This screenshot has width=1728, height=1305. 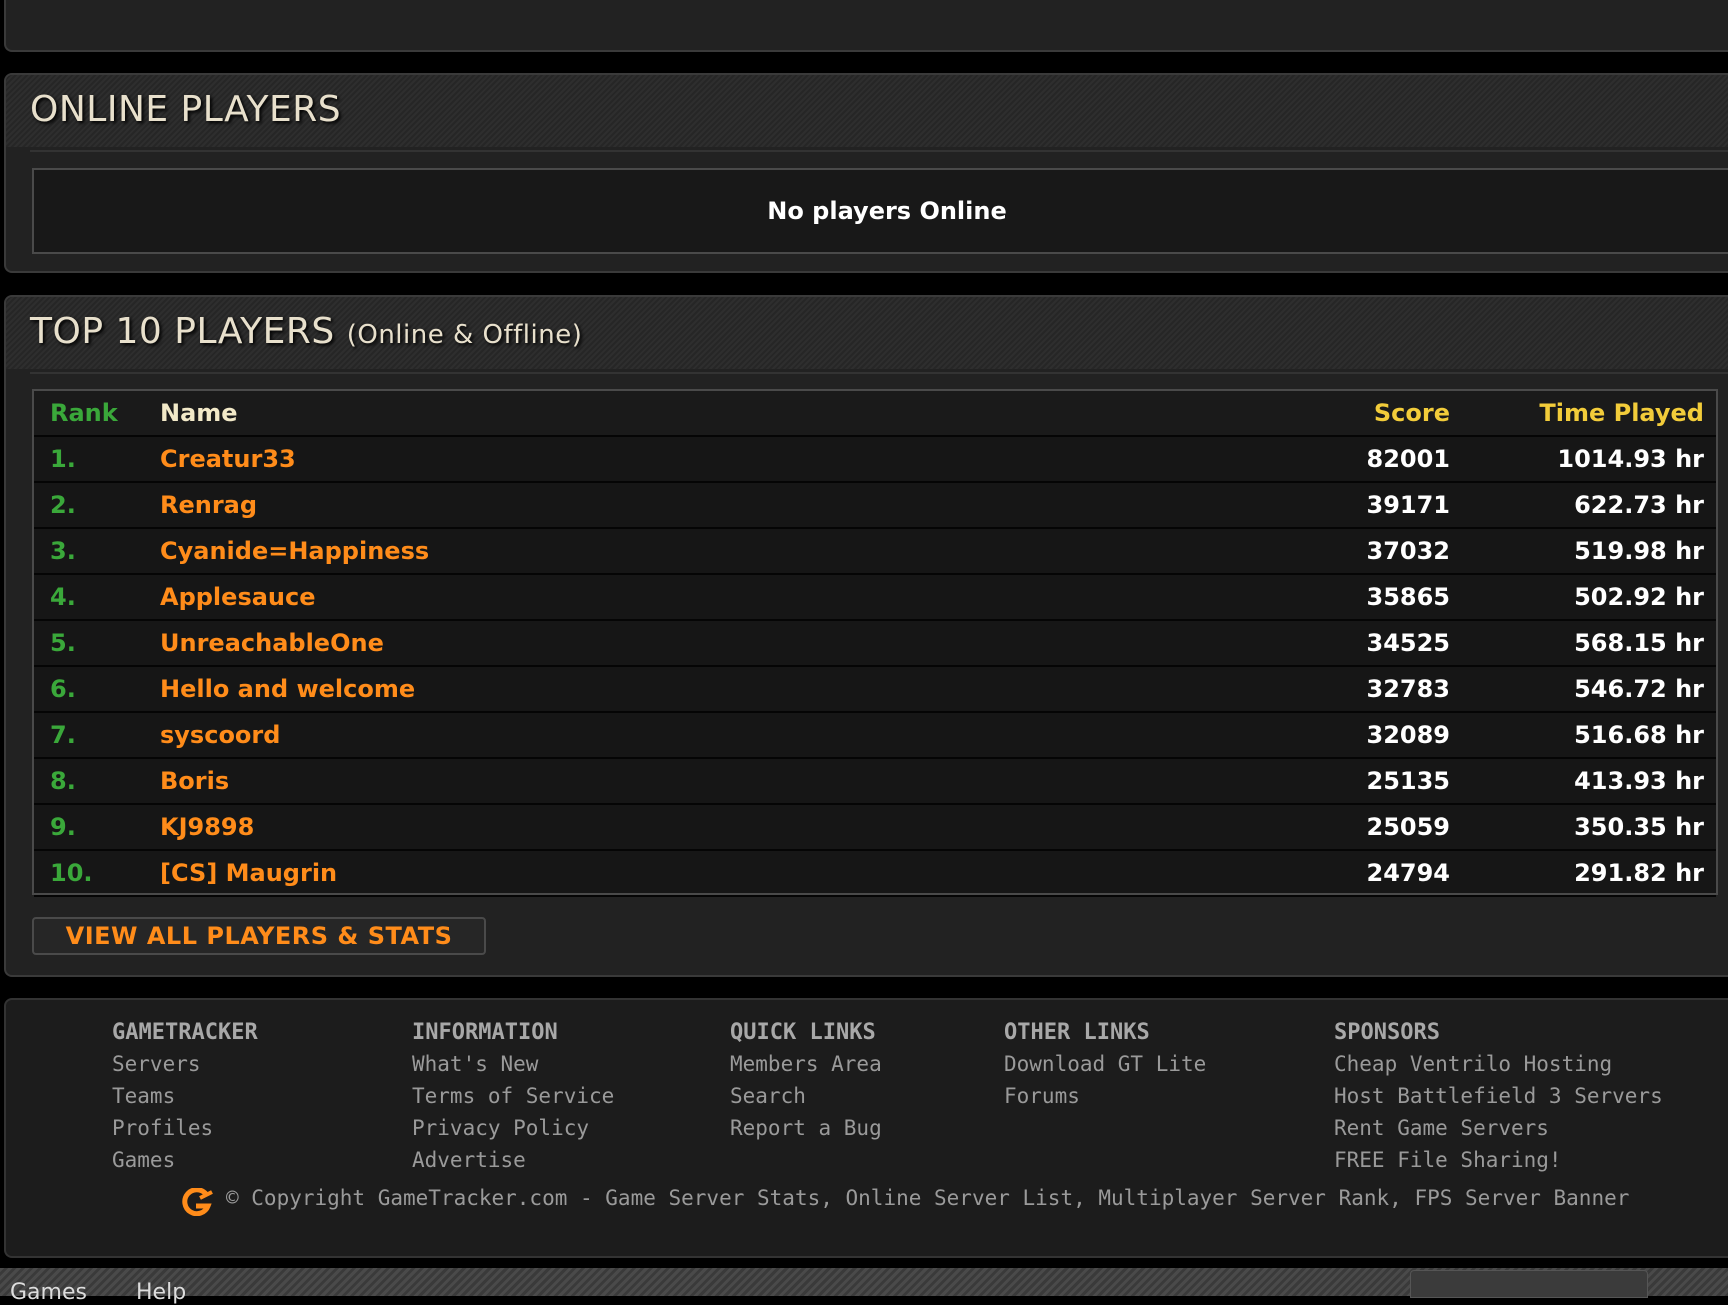 What do you see at coordinates (464, 335) in the screenshot?
I see `top-players-subtitle: (Online & Offline)` at bounding box center [464, 335].